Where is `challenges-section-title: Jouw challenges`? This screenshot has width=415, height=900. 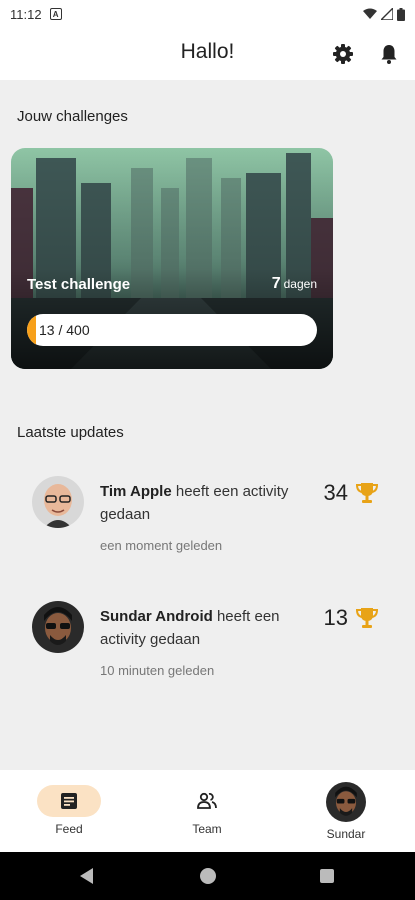
challenges-section-title: Jouw challenges is located at coordinates (72, 116).